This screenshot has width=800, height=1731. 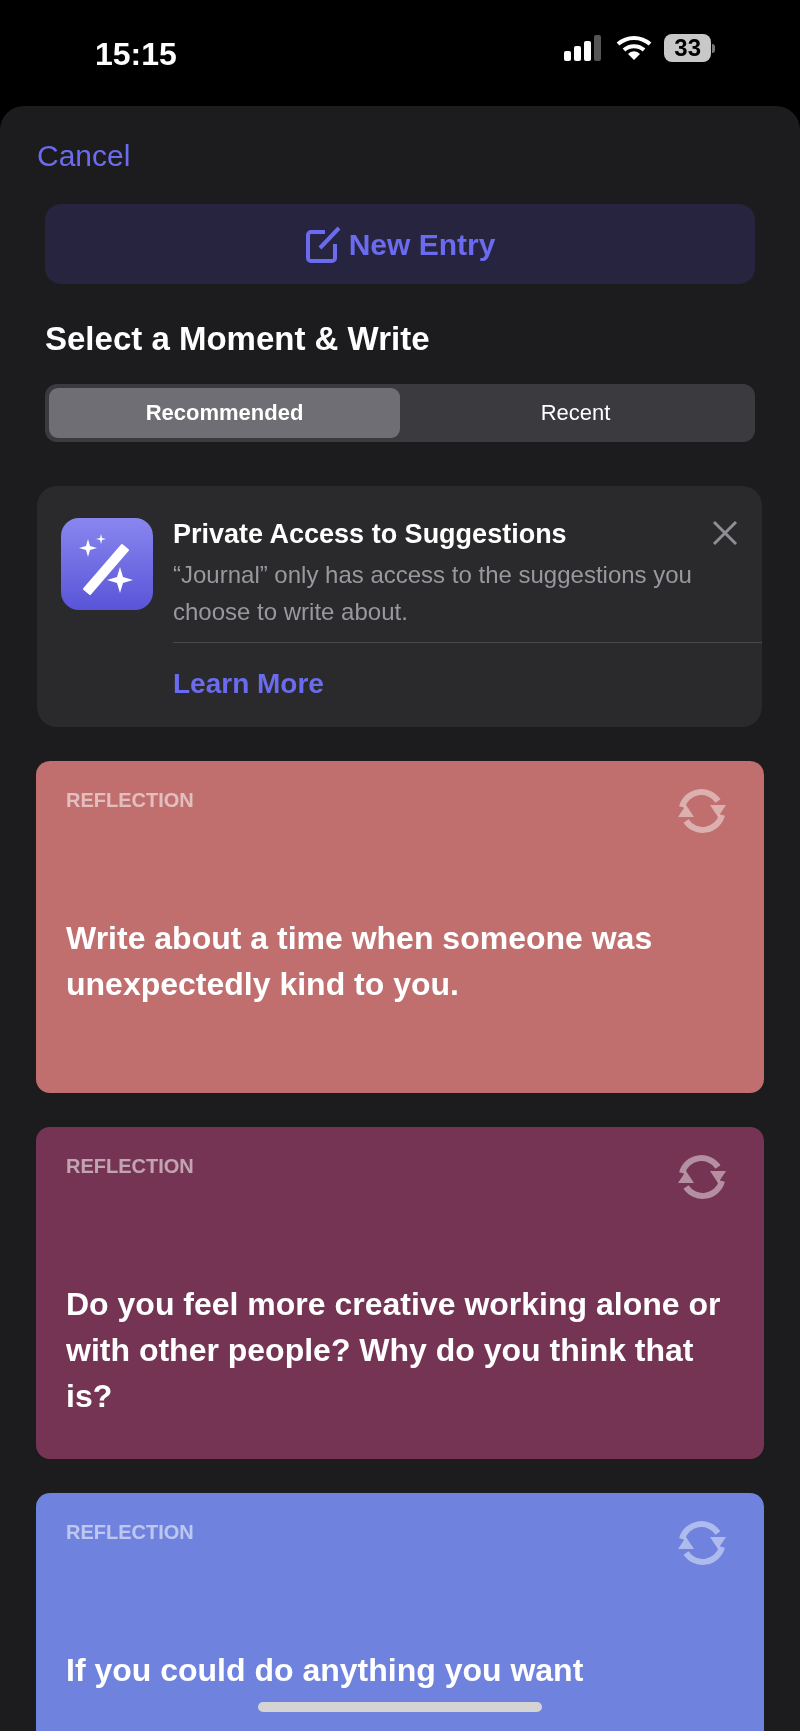 I want to click on cancel-button: Cancel, so click(x=84, y=156).